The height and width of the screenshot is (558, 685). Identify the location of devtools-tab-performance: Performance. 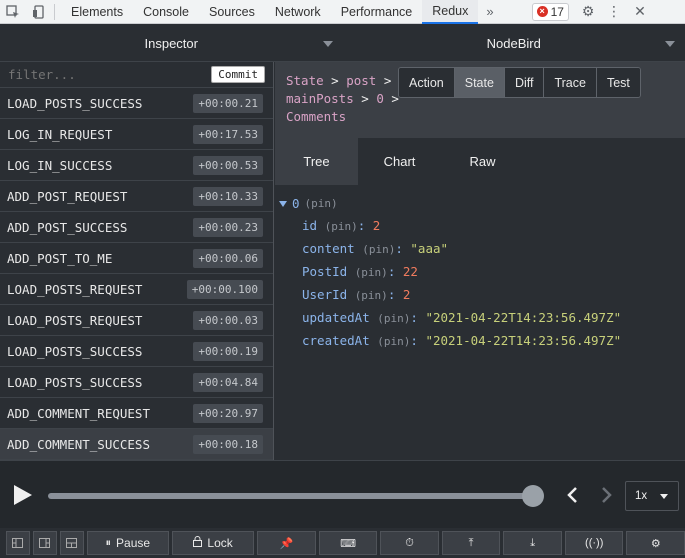
(377, 12).